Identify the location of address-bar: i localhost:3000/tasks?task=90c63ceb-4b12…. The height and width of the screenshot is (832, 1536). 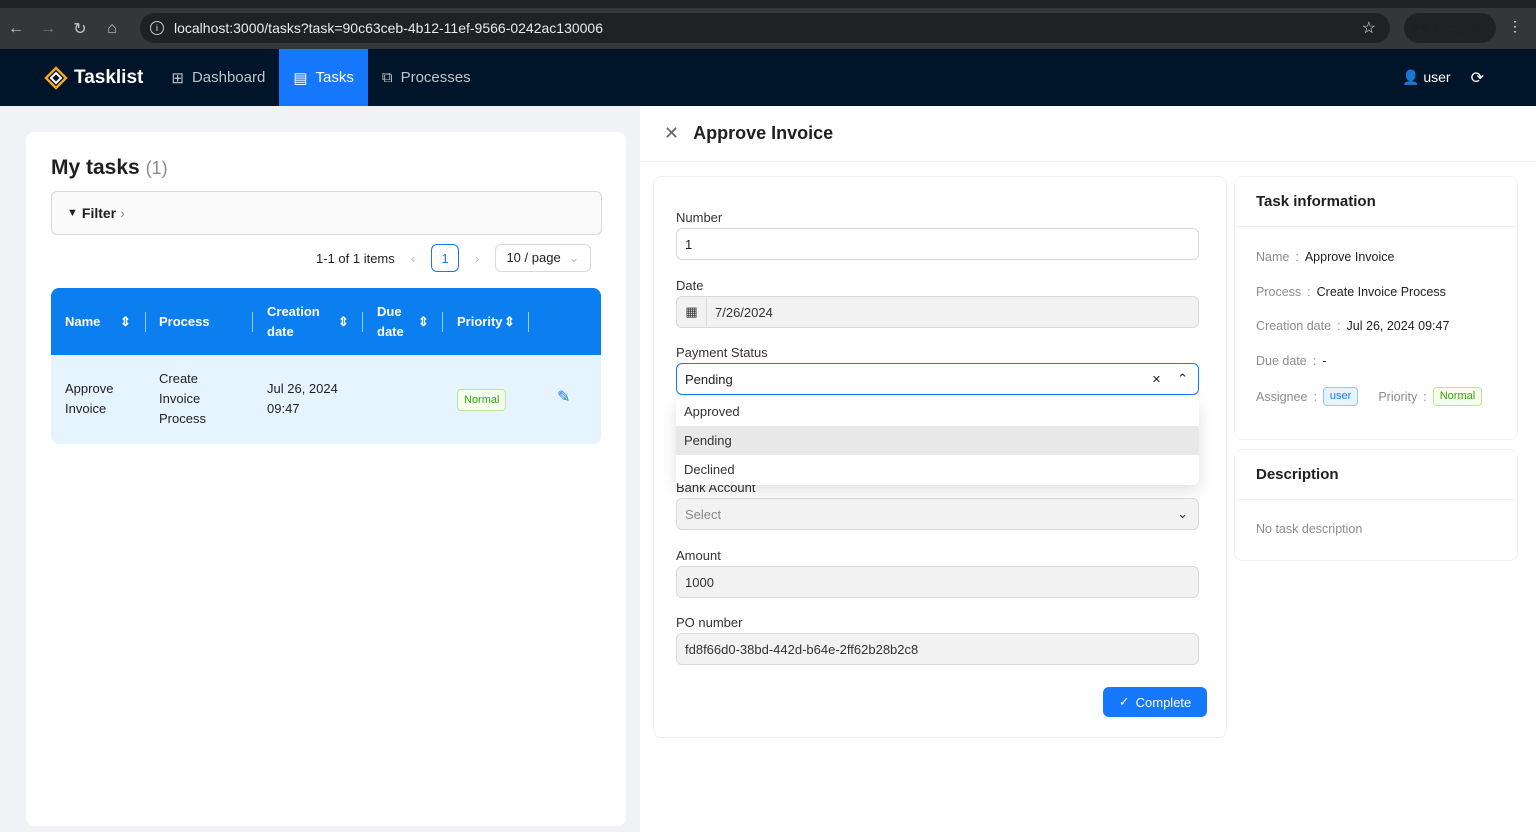
(765, 28).